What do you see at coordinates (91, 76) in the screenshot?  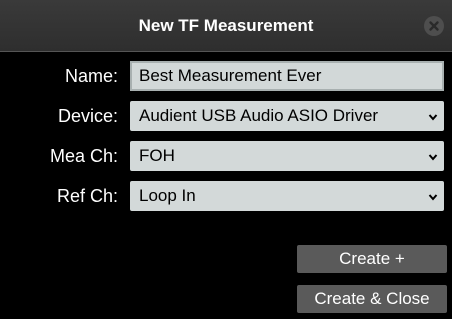 I see `name-label: Name:` at bounding box center [91, 76].